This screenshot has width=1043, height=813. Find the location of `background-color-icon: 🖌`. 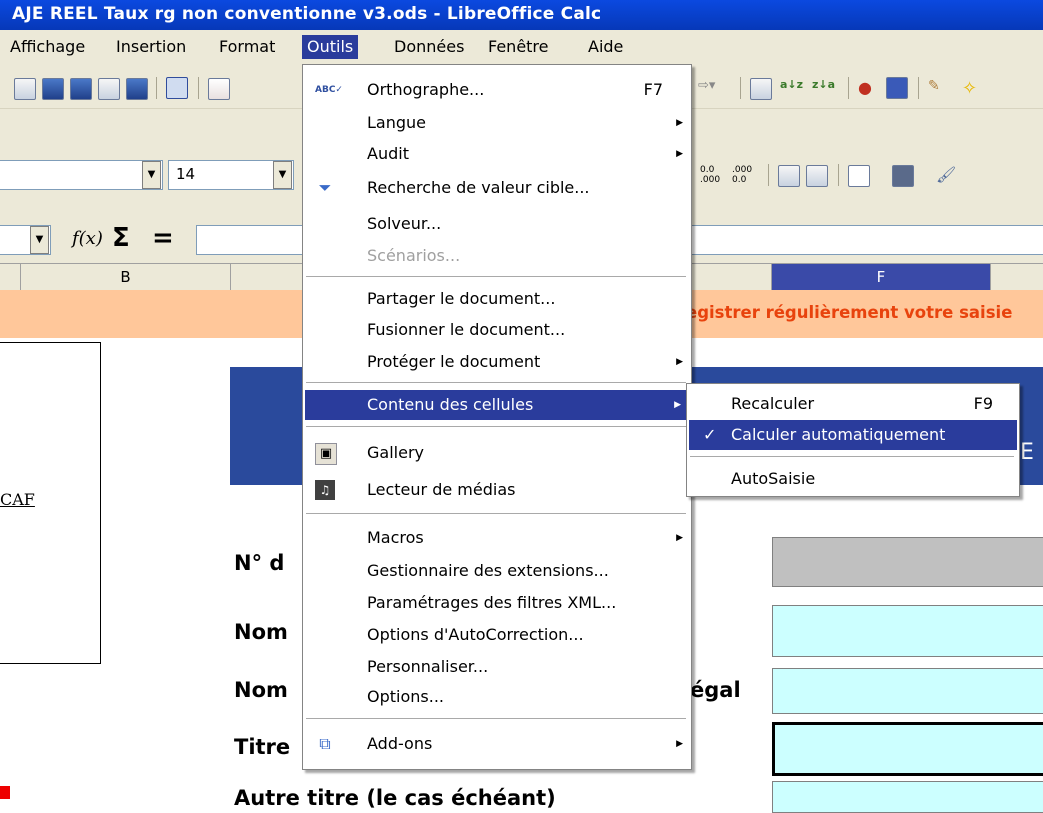

background-color-icon: 🖌 is located at coordinates (946, 175).